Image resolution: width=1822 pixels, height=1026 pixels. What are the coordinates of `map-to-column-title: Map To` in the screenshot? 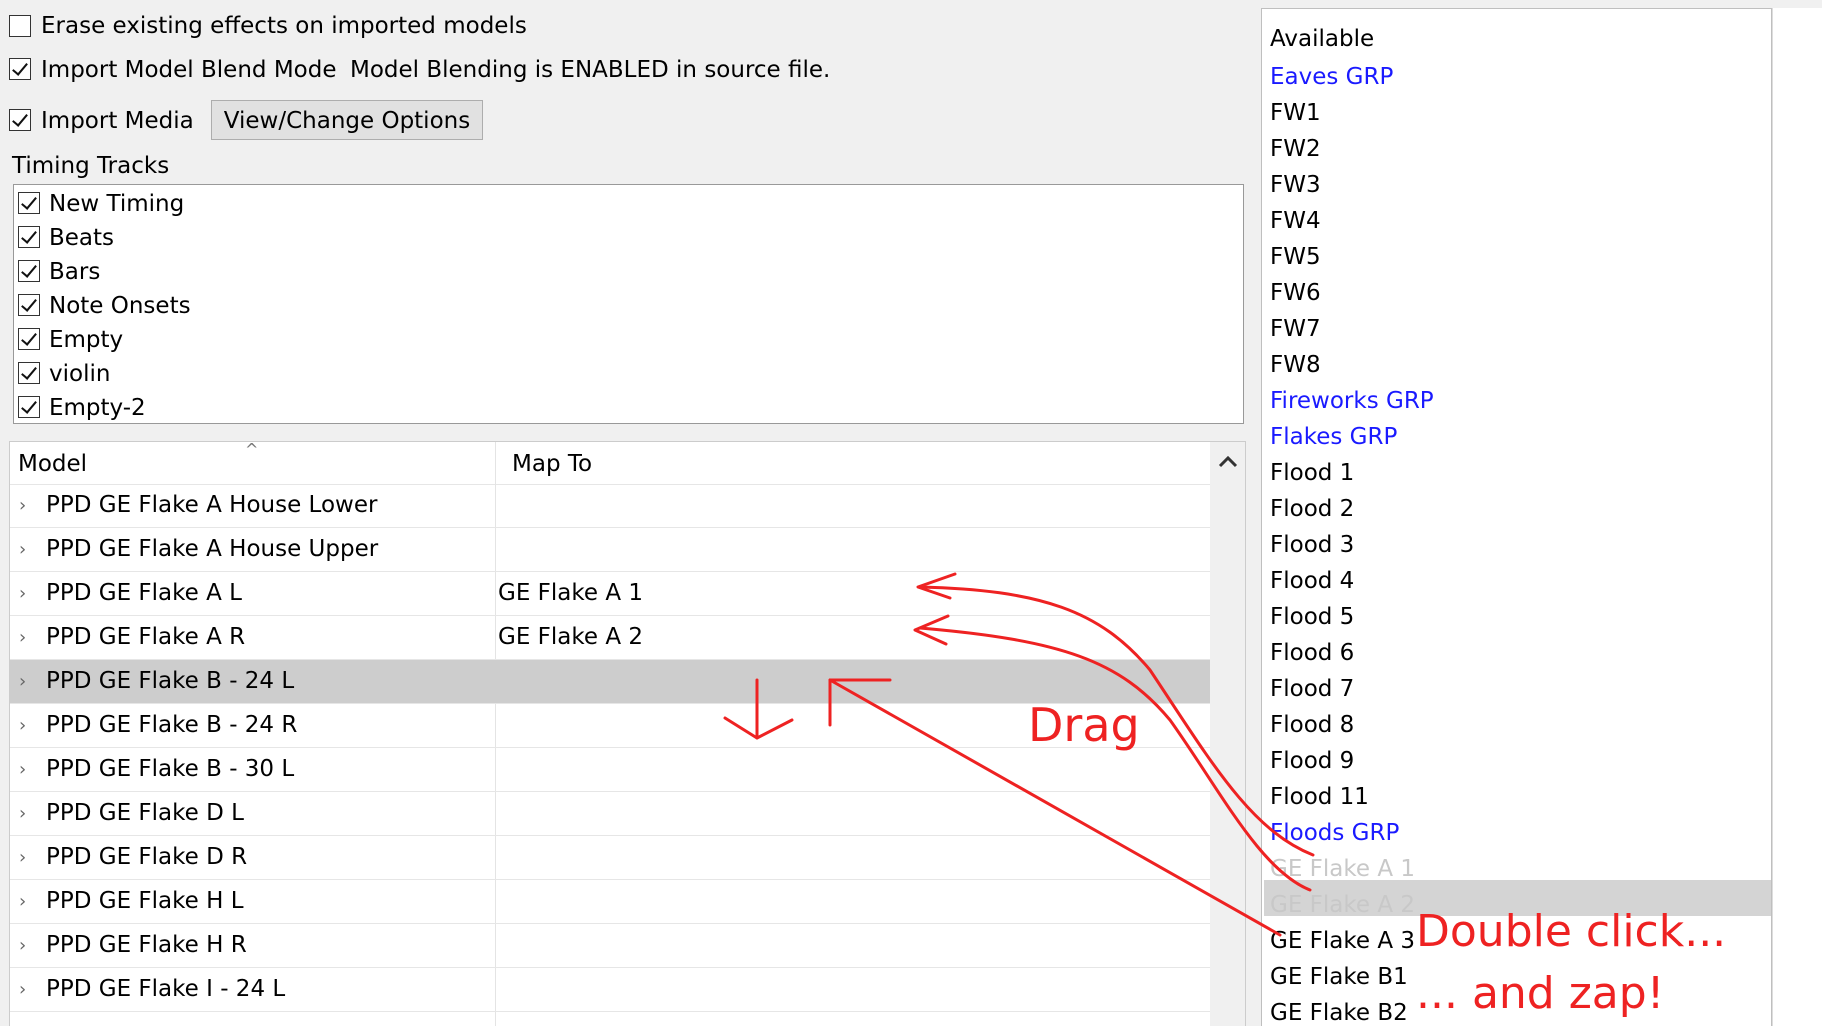 It's located at (552, 464).